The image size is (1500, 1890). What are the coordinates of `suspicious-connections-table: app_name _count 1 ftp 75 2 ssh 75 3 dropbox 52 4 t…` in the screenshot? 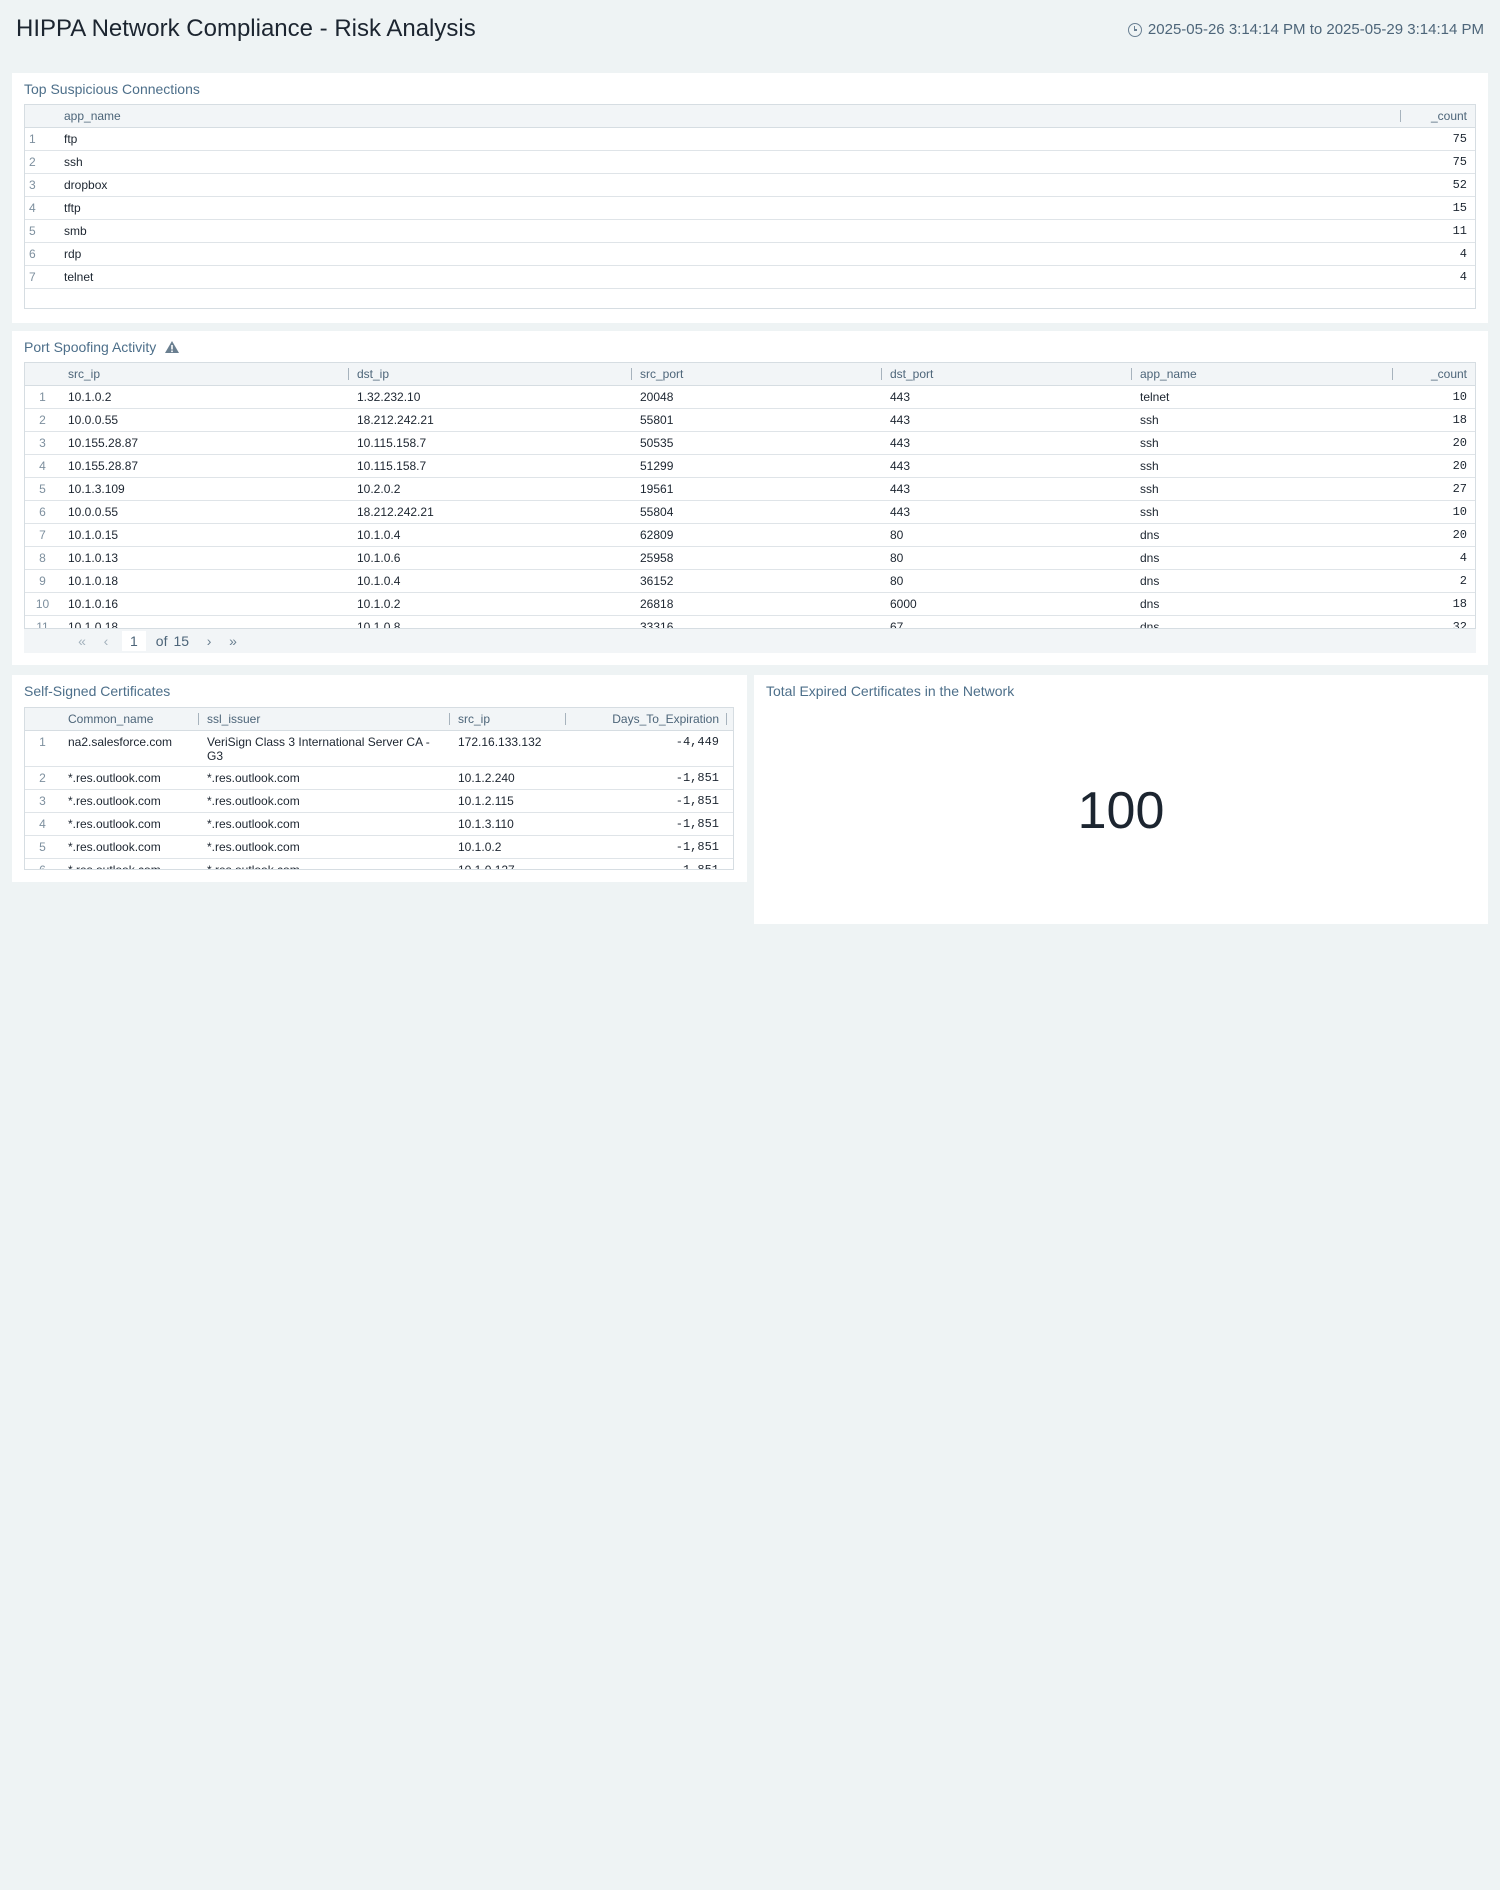 It's located at (750, 206).